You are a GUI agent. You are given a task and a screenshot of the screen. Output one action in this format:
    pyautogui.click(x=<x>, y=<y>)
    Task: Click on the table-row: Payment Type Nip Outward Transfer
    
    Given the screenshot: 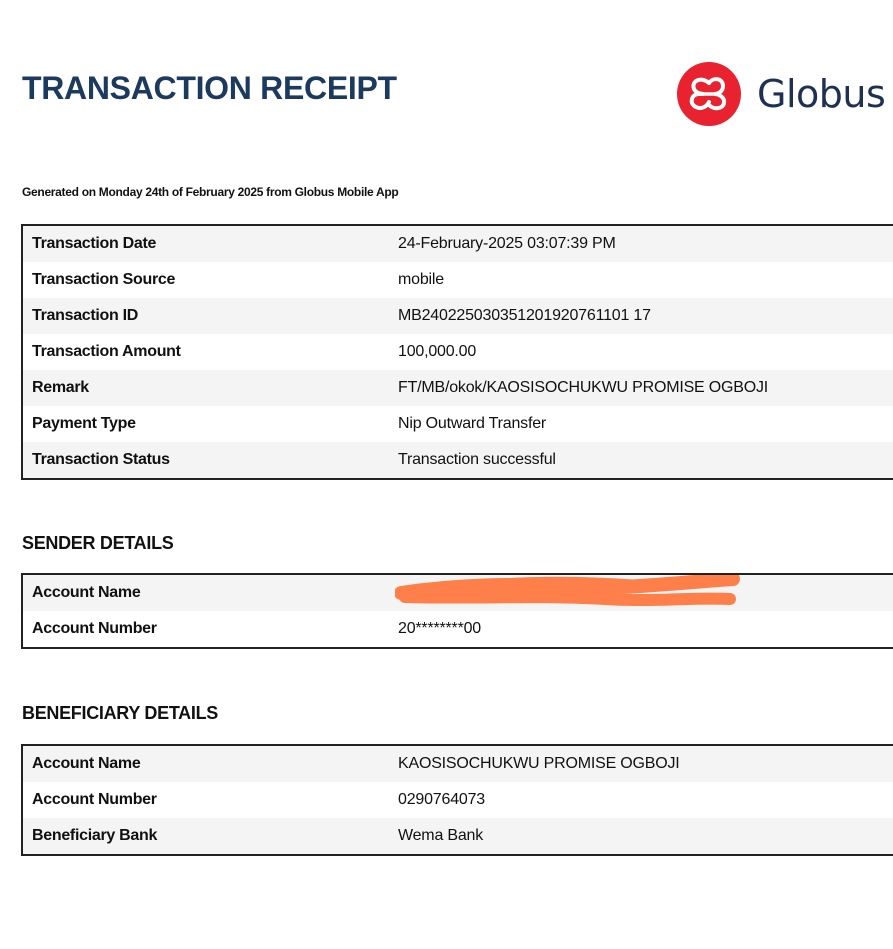 What is the action you would take?
    pyautogui.click(x=458, y=424)
    